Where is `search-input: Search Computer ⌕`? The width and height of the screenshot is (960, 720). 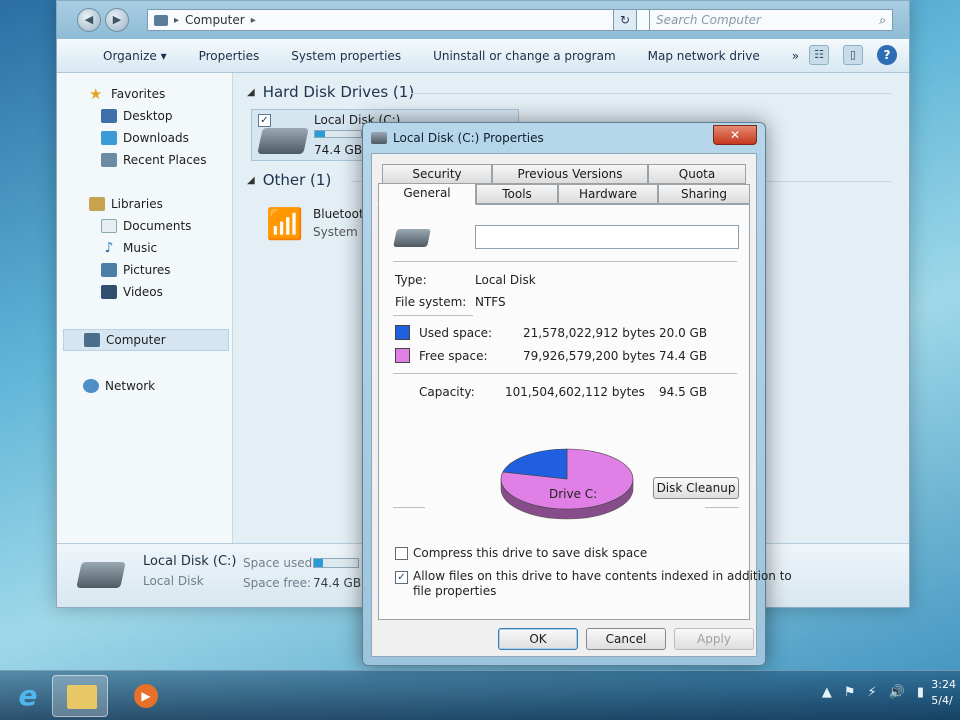 search-input: Search Computer ⌕ is located at coordinates (771, 20).